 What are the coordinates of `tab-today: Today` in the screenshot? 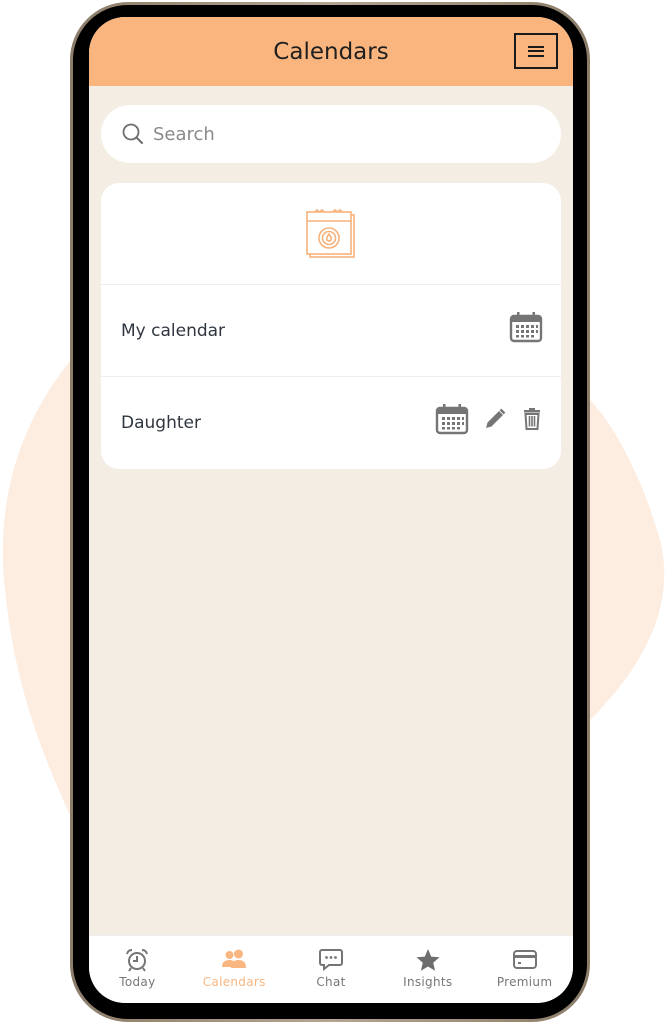 It's located at (137, 969).